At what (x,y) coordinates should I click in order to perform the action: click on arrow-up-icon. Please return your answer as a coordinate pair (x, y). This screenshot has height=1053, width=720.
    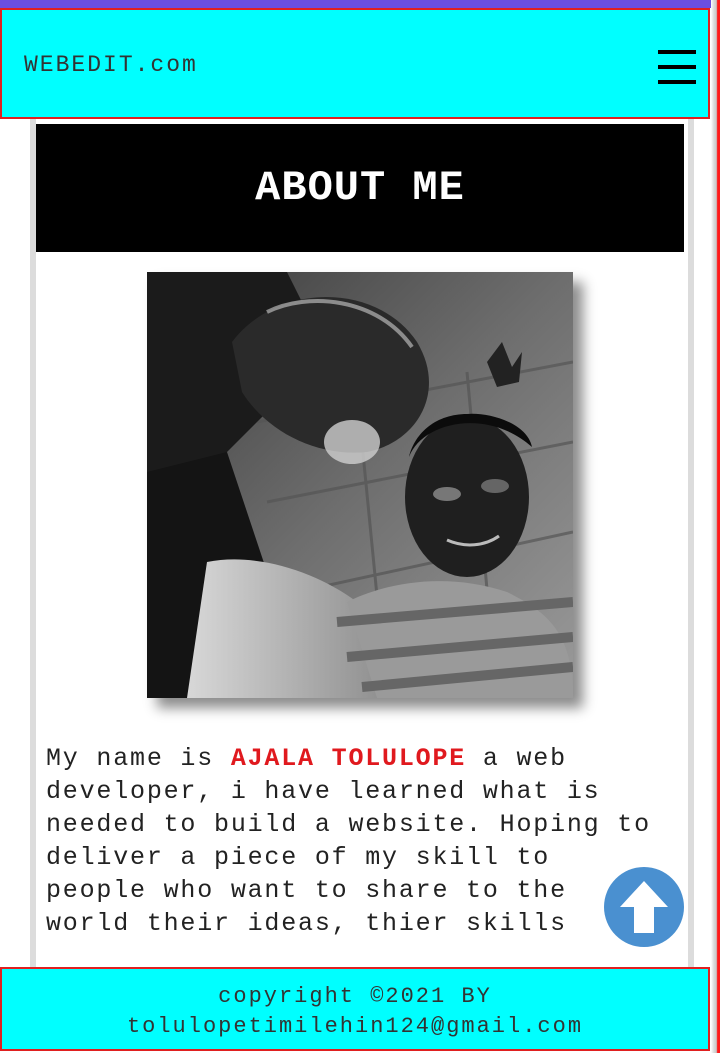
    Looking at the image, I should click on (644, 907).